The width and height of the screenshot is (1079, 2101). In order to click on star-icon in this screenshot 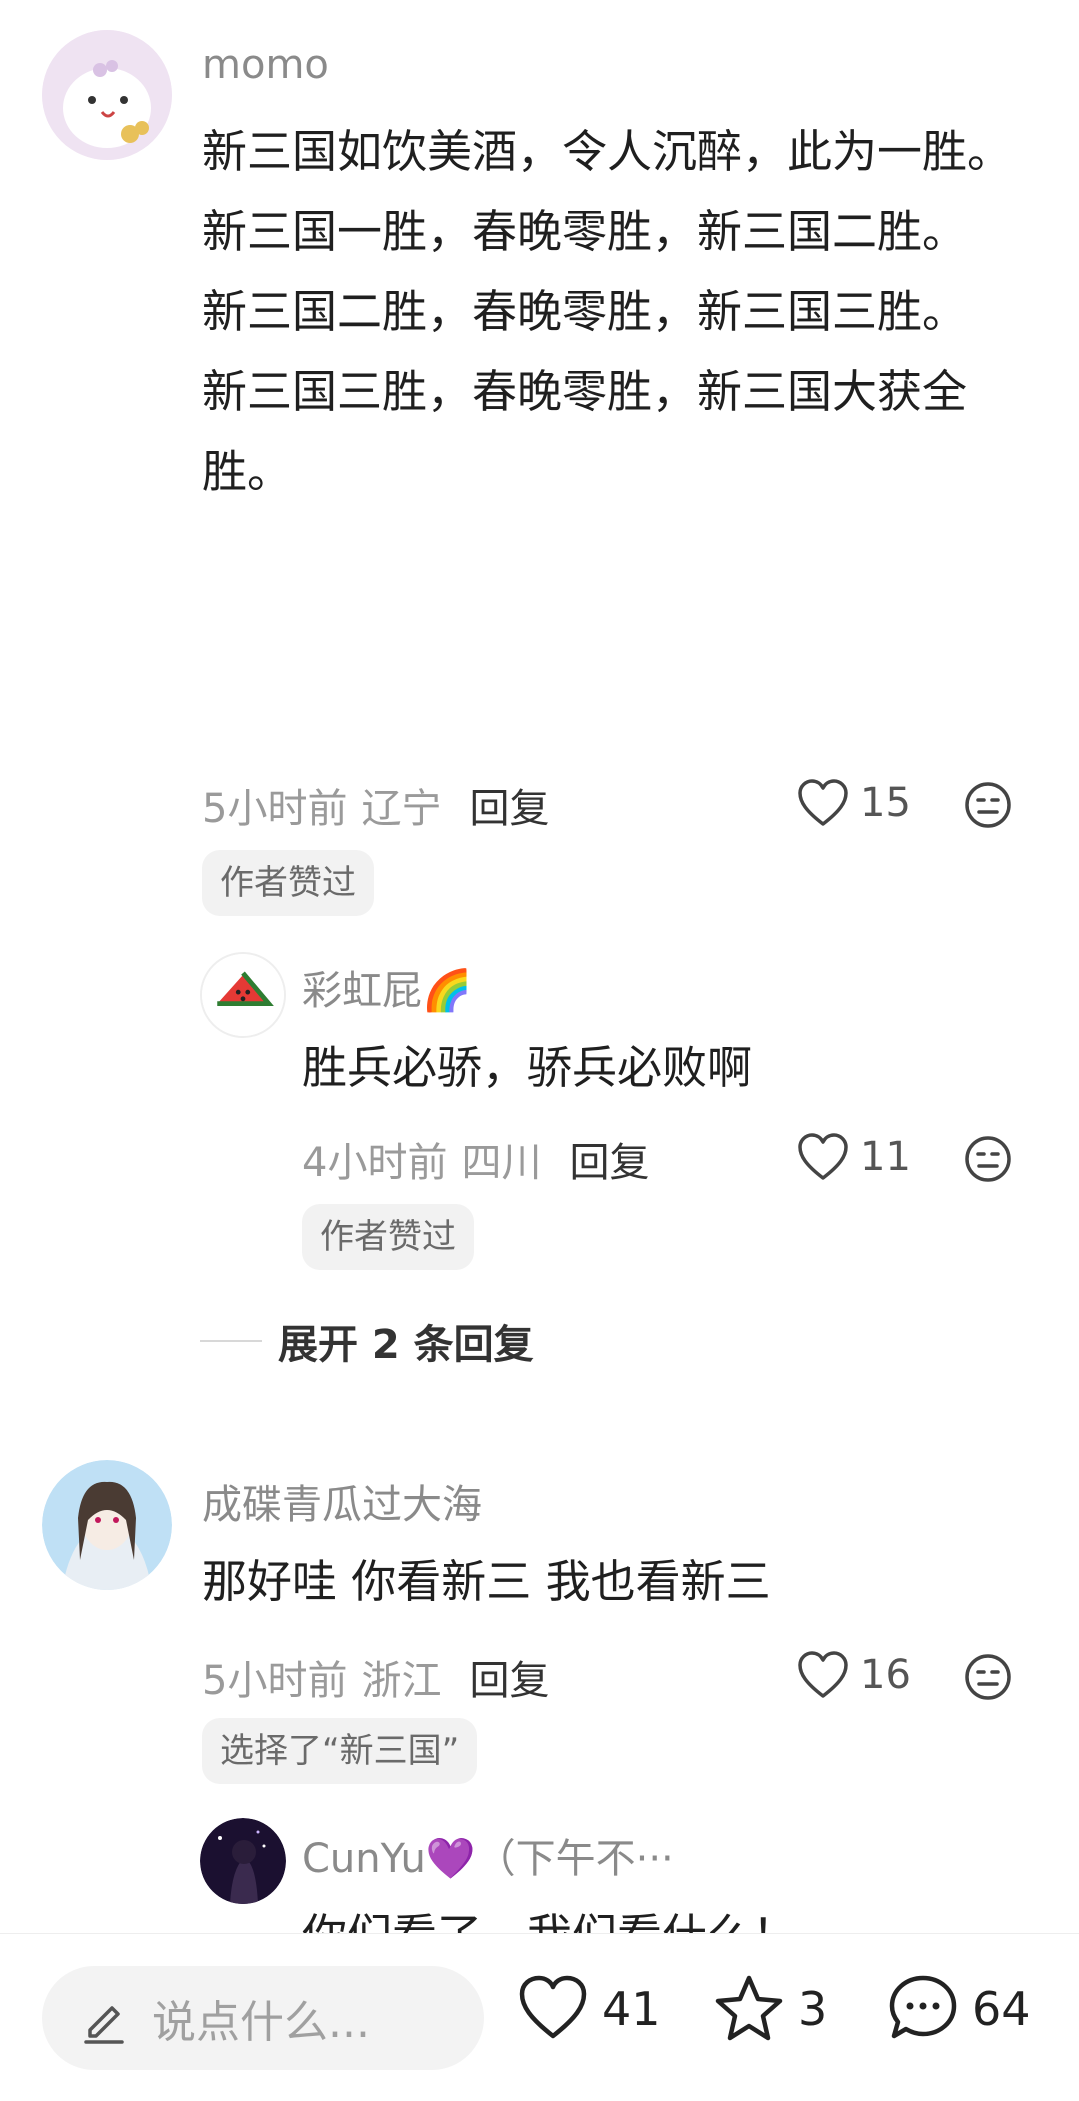, I will do `click(749, 2008)`.